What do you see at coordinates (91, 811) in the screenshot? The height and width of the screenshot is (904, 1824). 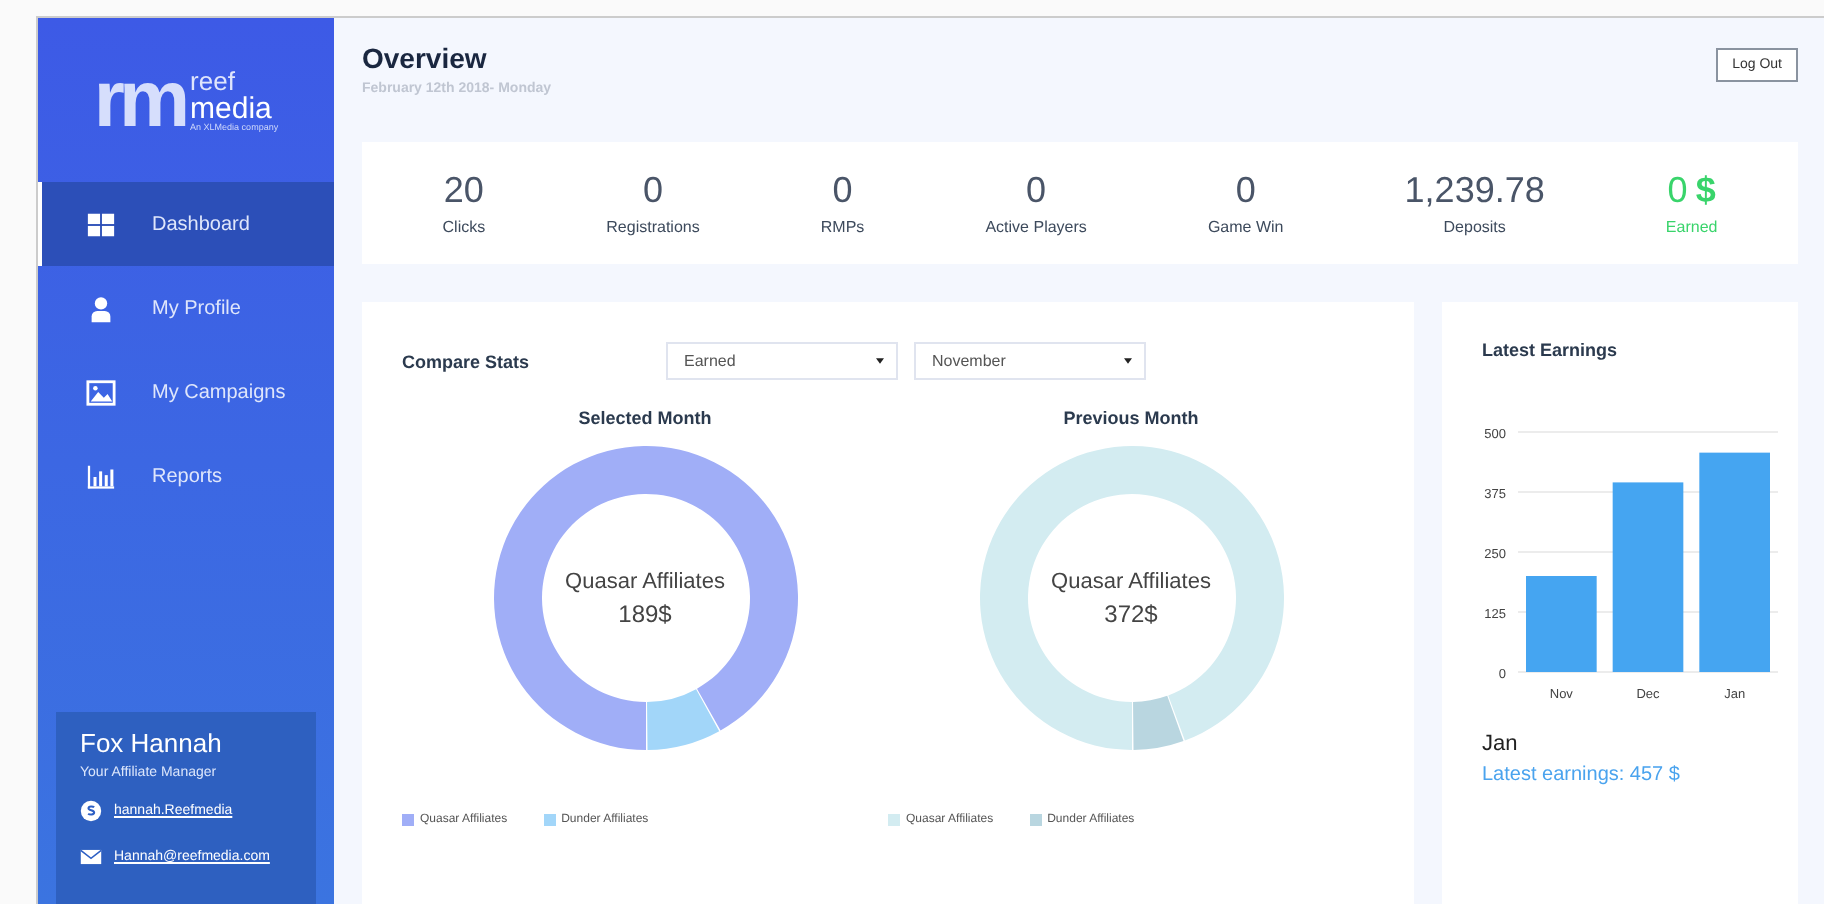 I see `skype-icon` at bounding box center [91, 811].